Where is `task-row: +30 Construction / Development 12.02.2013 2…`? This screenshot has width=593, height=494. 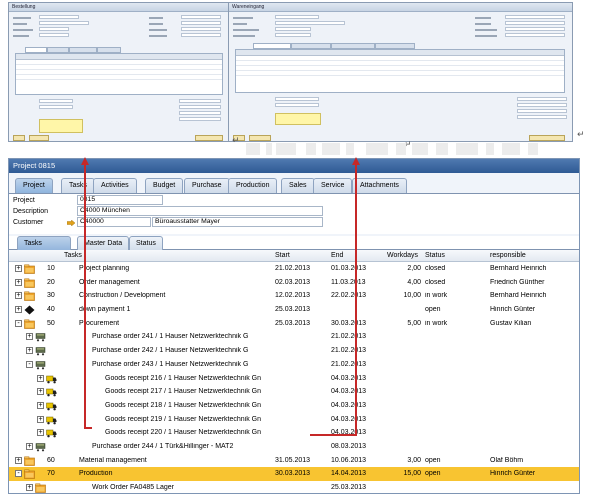
task-row: +30 Construction / Development 12.02.2013 2… is located at coordinates (294, 296).